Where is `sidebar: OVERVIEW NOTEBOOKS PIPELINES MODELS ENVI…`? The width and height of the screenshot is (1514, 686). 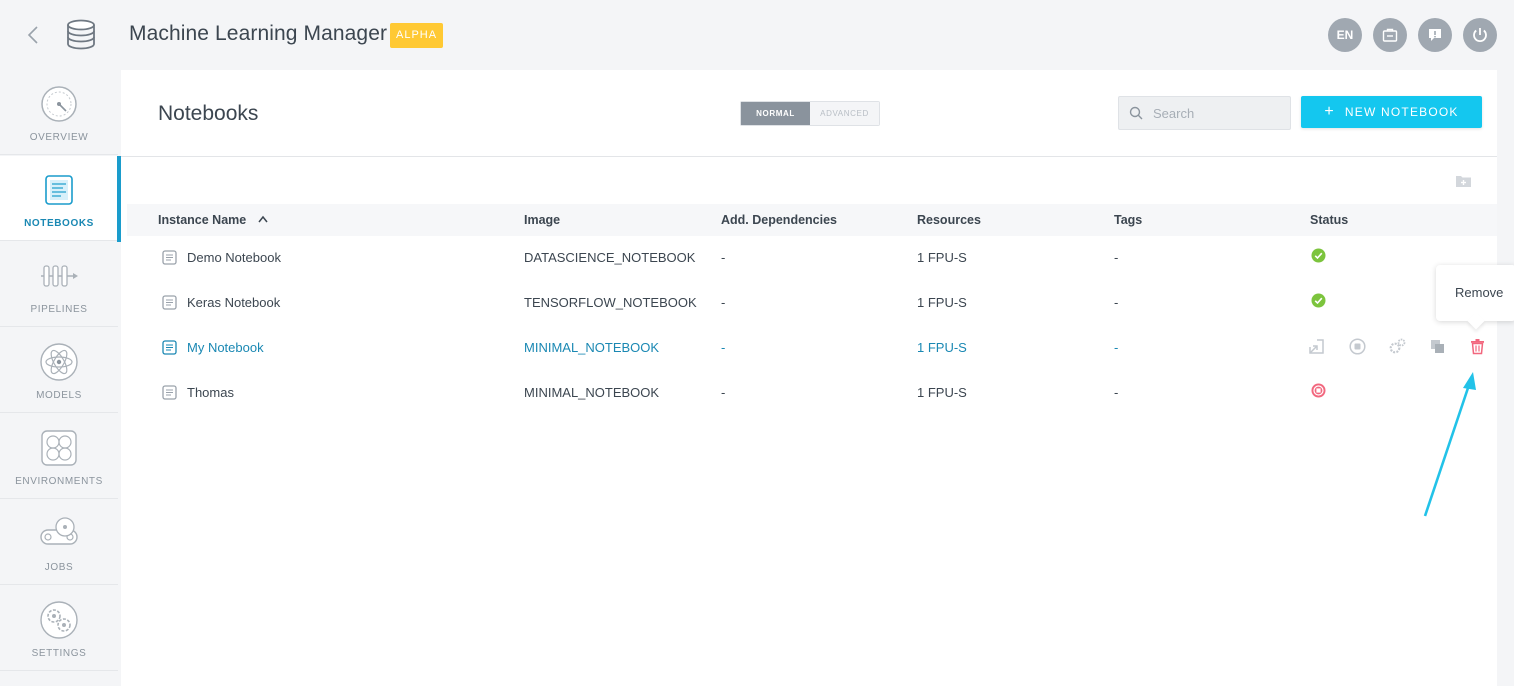
sidebar: OVERVIEW NOTEBOOKS PIPELINES MODELS ENVI… is located at coordinates (59, 378).